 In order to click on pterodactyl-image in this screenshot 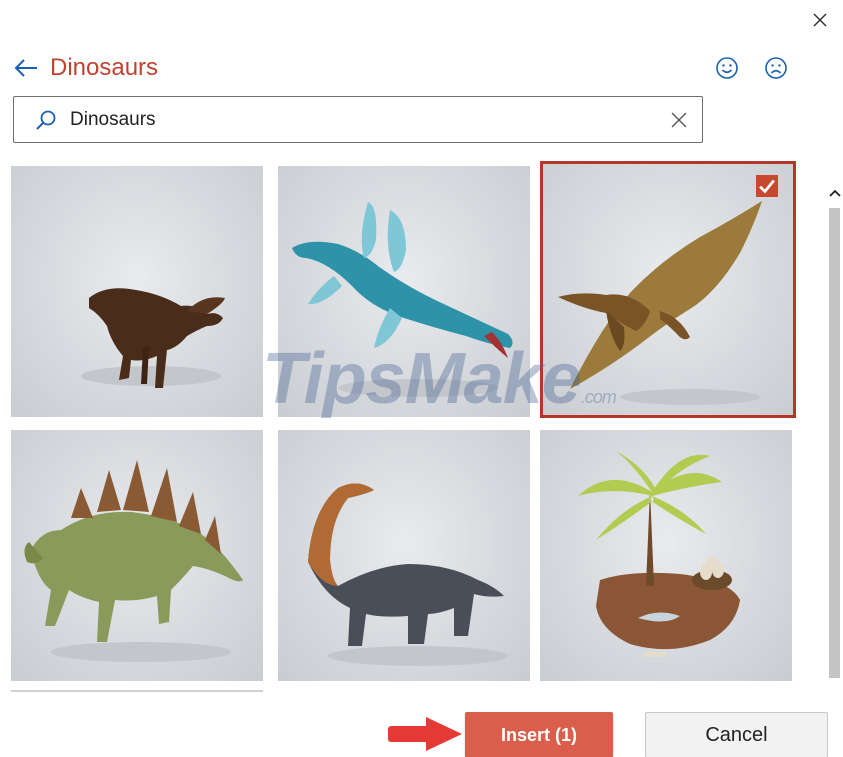, I will do `click(660, 303)`.